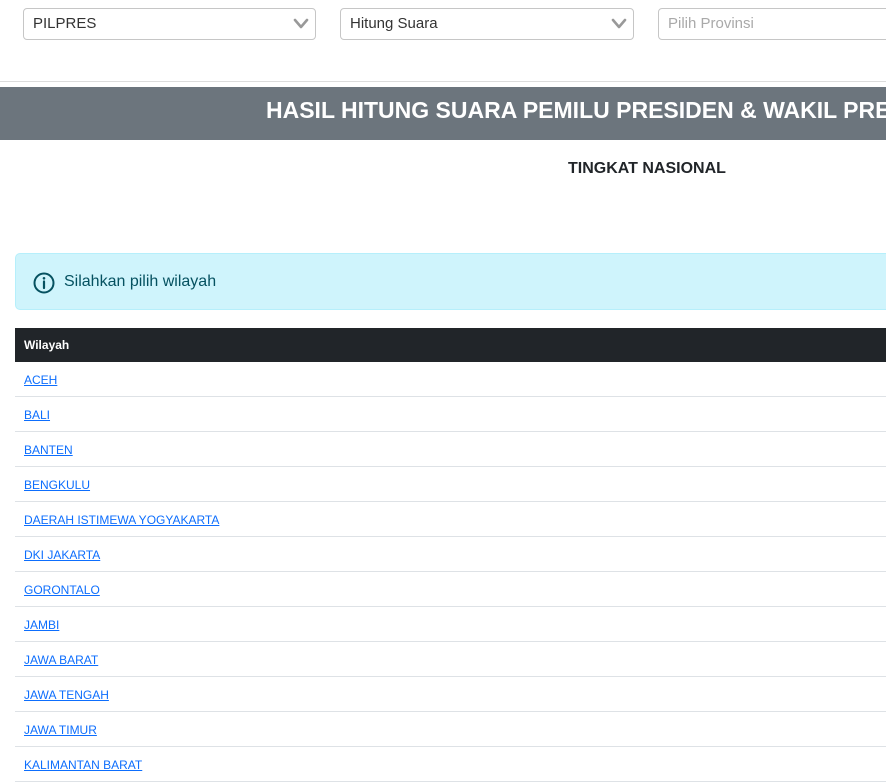 The height and width of the screenshot is (783, 886). What do you see at coordinates (40, 380) in the screenshot?
I see `region-link: ACEH` at bounding box center [40, 380].